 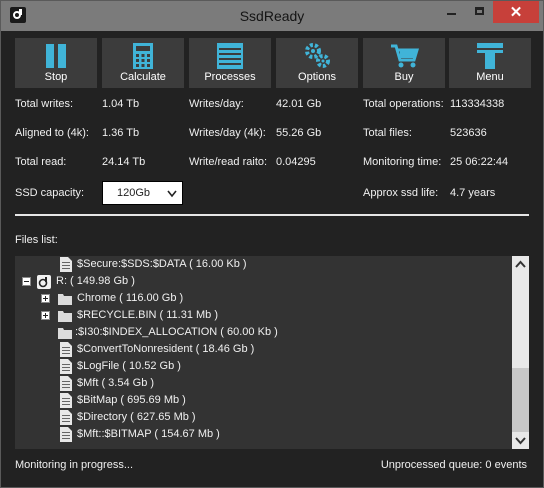 What do you see at coordinates (134, 193) in the screenshot?
I see `capacity-value: 120Gb` at bounding box center [134, 193].